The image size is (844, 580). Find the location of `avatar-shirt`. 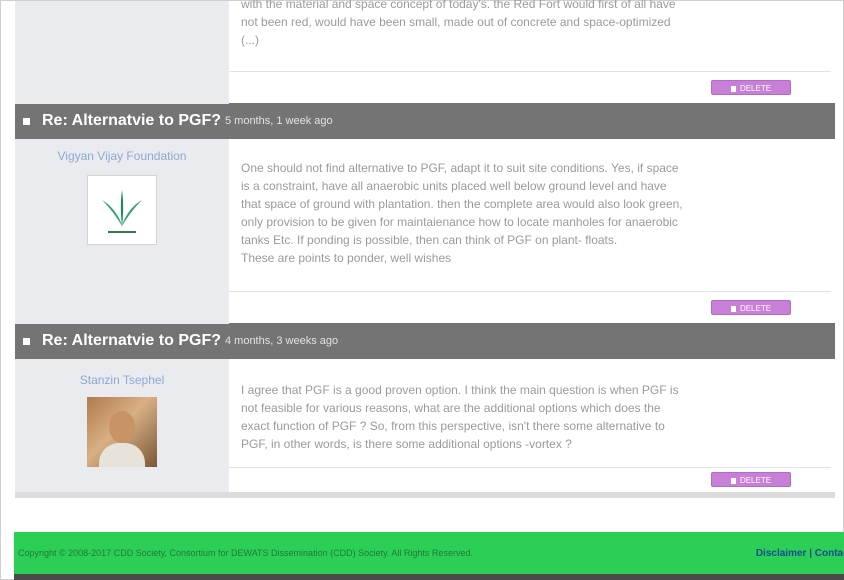

avatar-shirt is located at coordinates (122, 455).